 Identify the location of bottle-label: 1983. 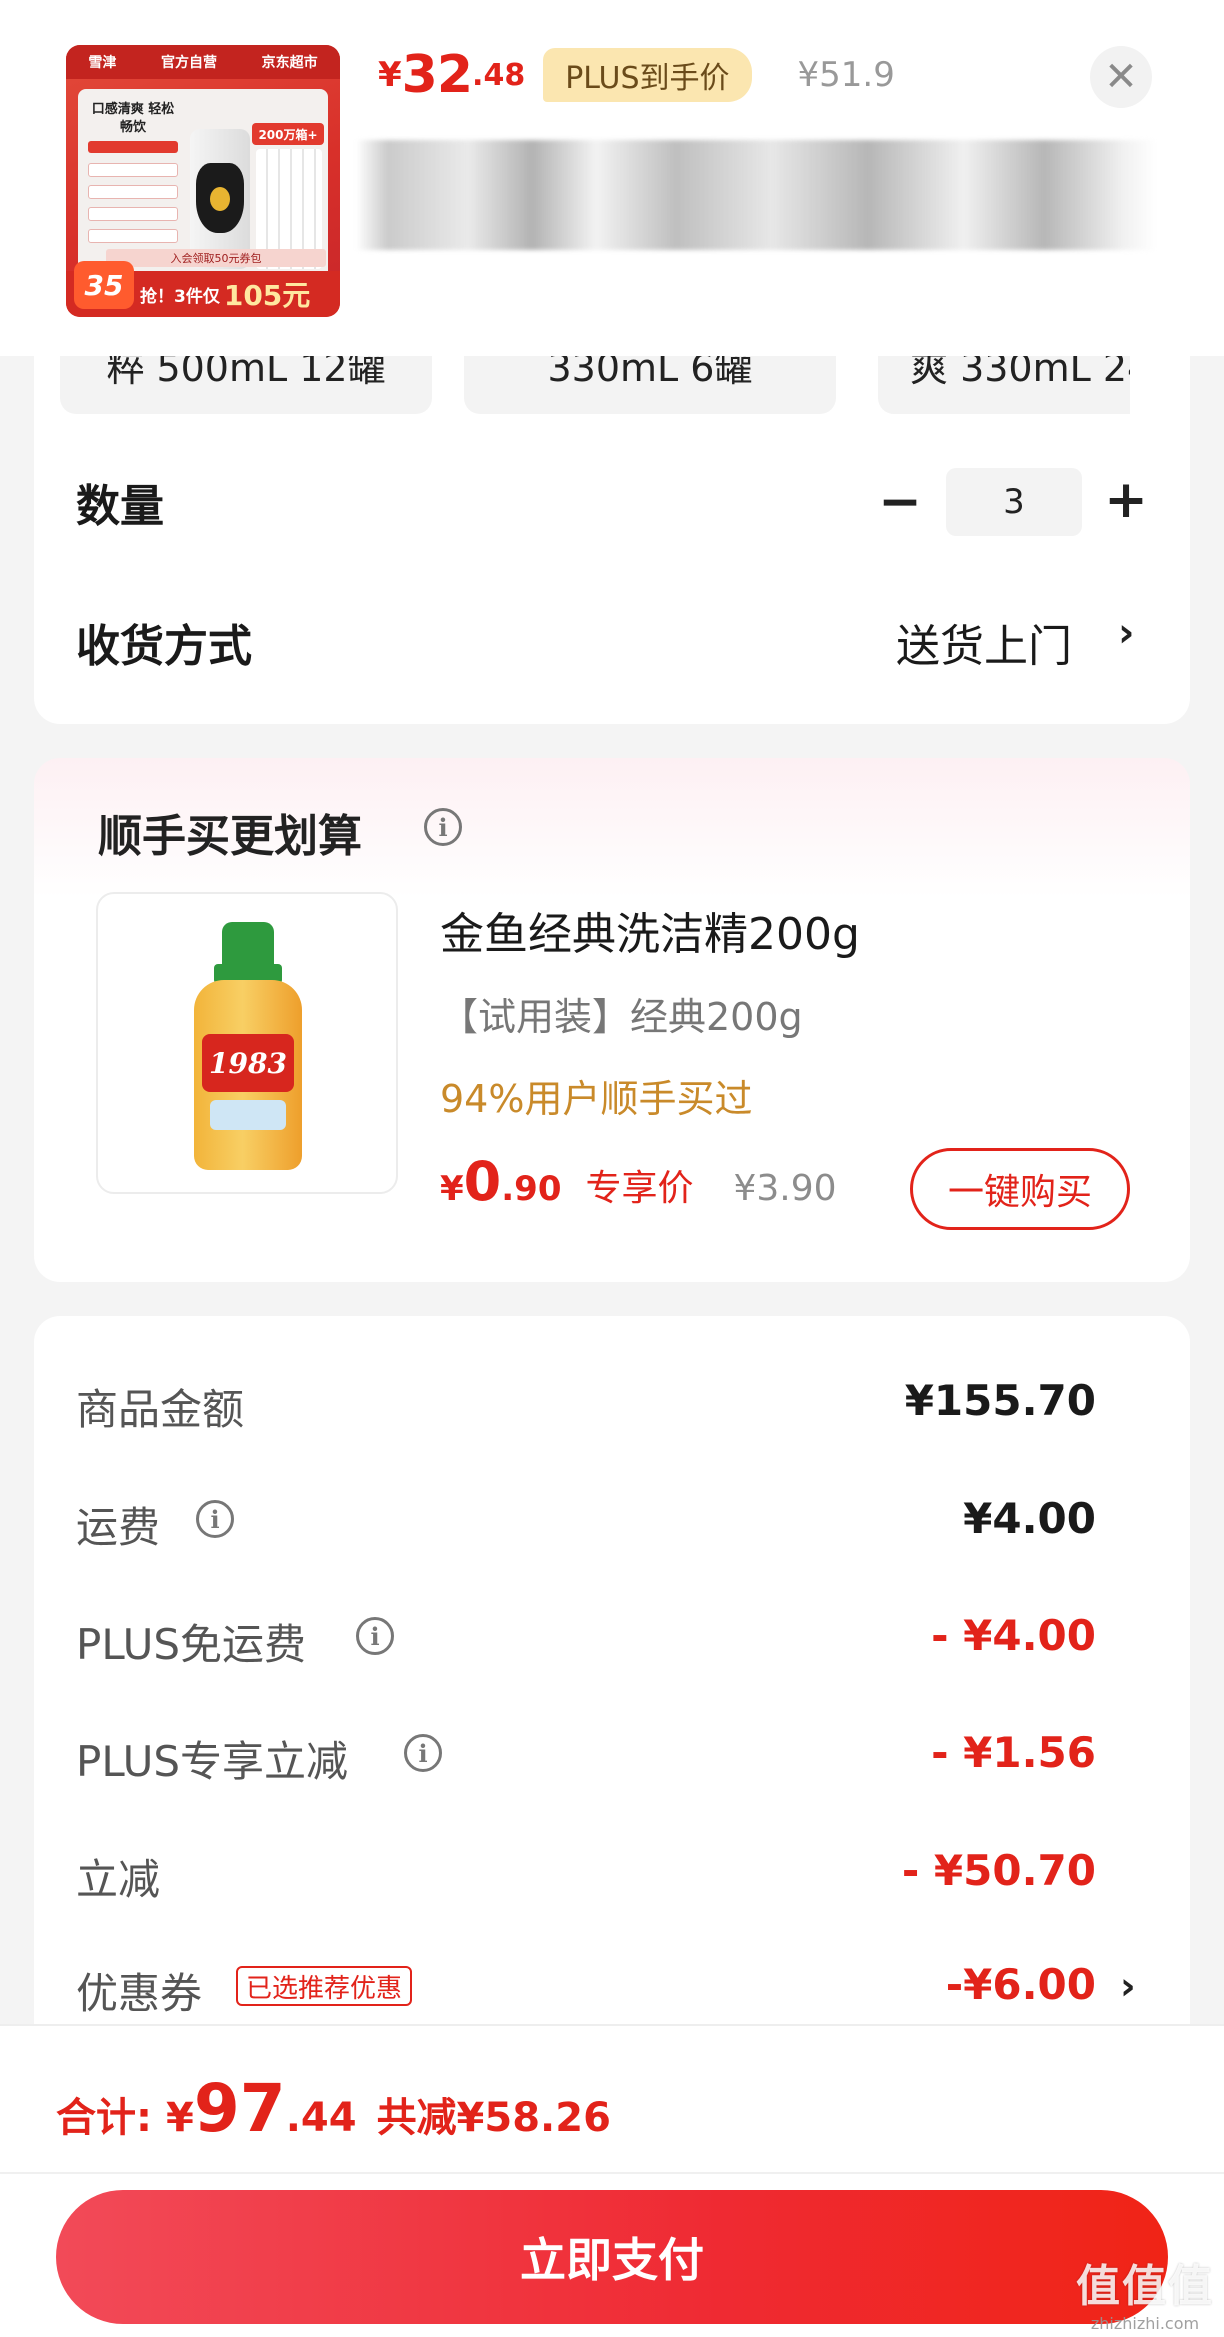
(248, 1063).